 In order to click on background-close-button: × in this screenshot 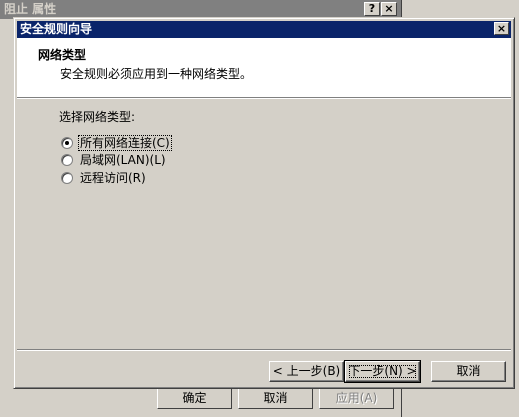, I will do `click(389, 9)`.